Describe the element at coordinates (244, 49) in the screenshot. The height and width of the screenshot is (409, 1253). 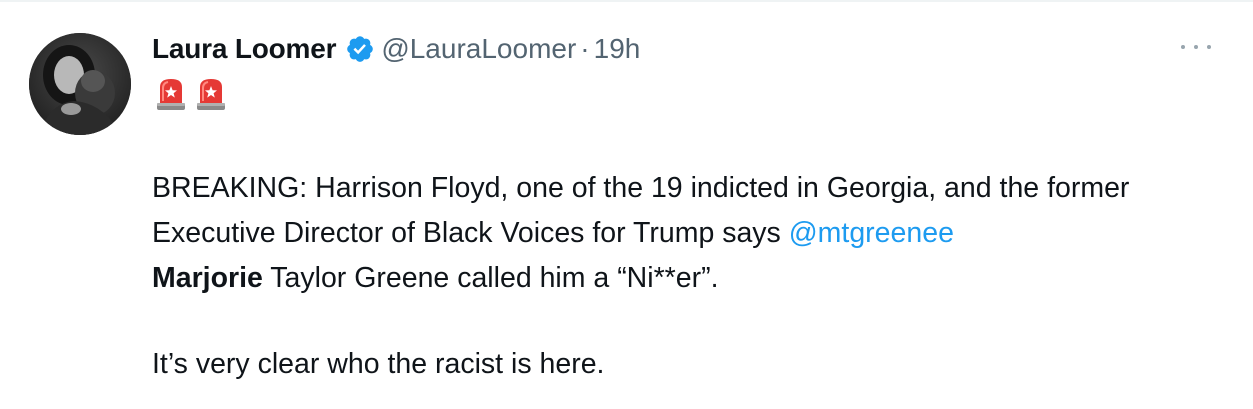
I see `display-name: Laura Loomer` at that location.